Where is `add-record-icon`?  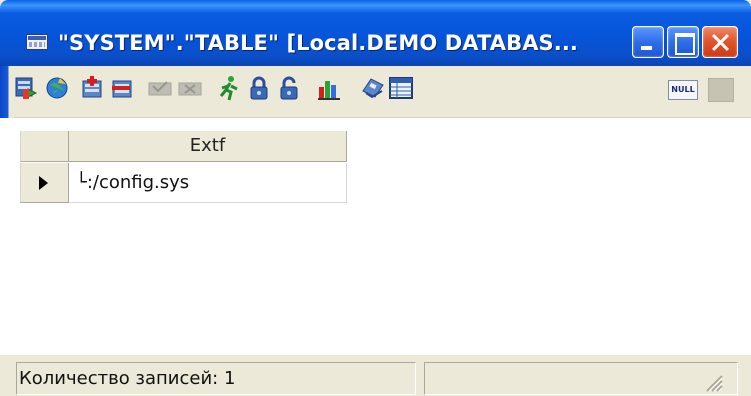 add-record-icon is located at coordinates (93, 88).